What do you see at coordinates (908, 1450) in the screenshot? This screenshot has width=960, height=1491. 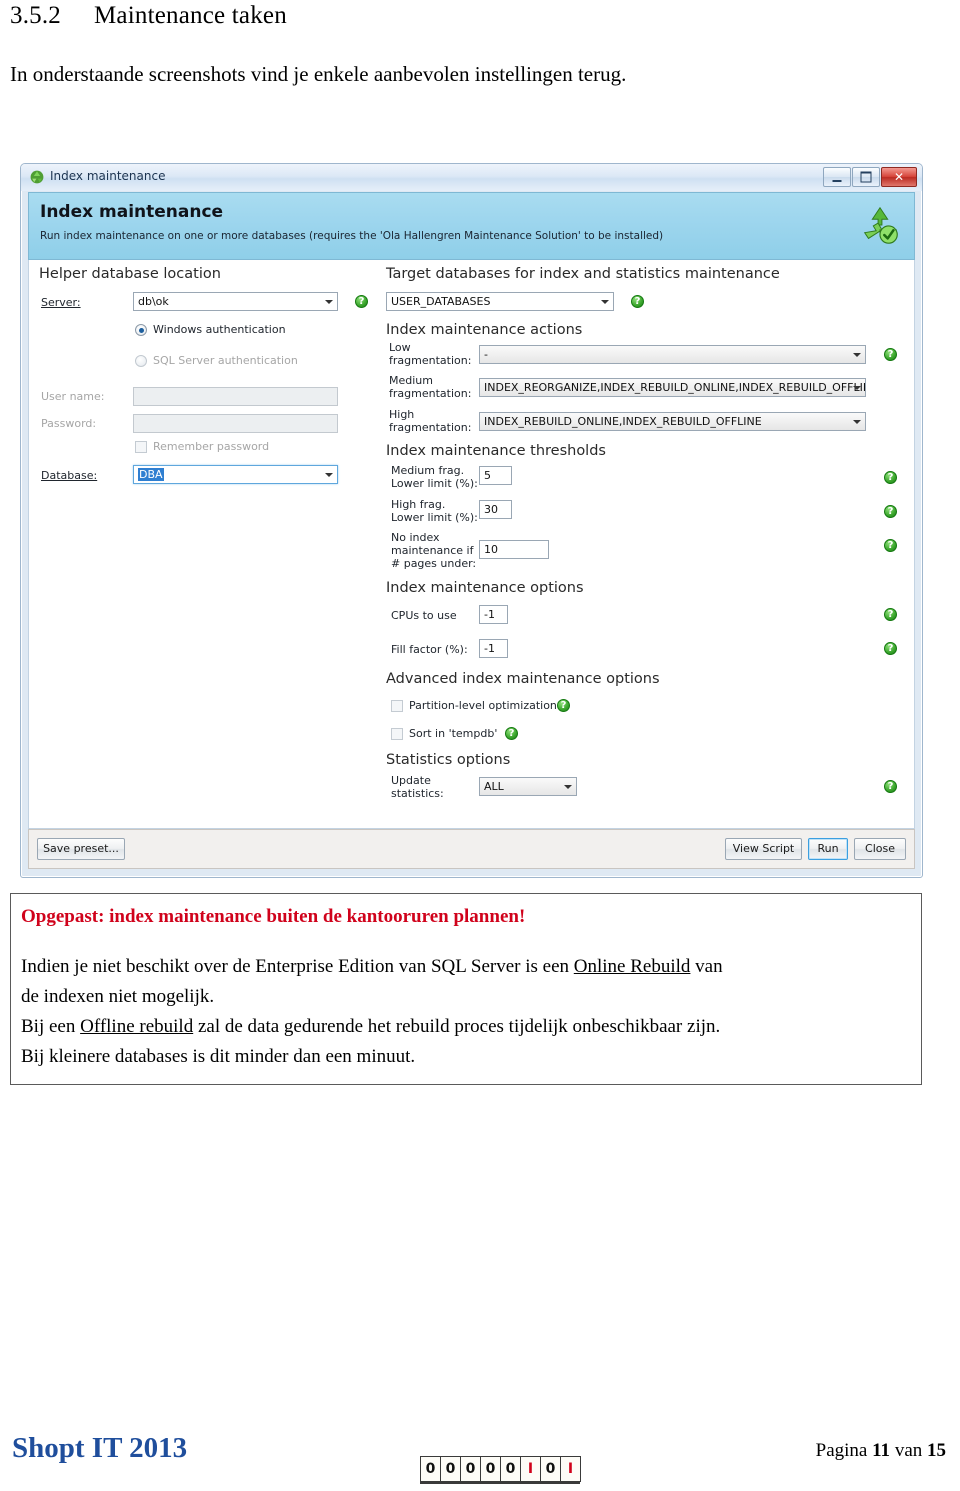 I see `page-middle: van` at bounding box center [908, 1450].